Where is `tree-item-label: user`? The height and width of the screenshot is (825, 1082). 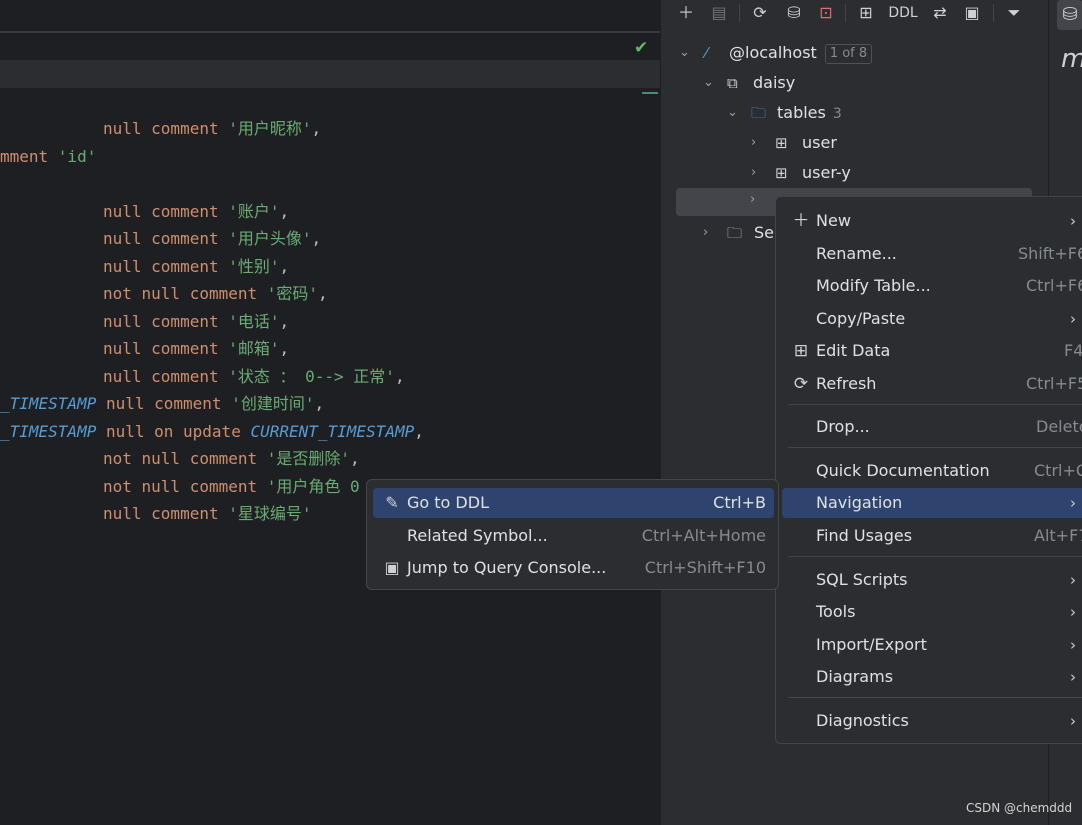
tree-item-label: user is located at coordinates (819, 142).